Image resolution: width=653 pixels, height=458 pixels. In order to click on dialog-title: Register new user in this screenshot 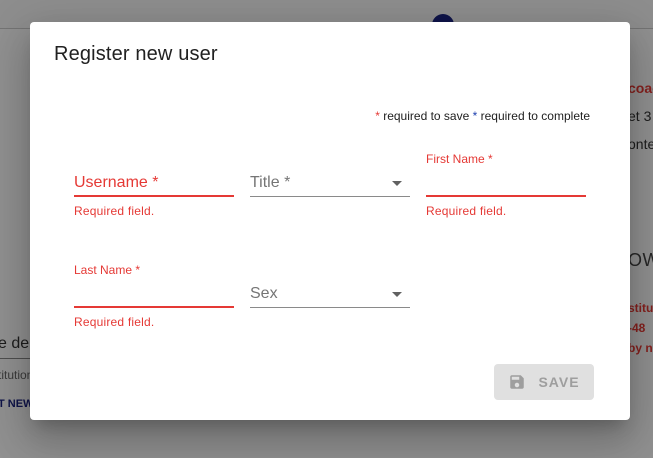, I will do `click(136, 54)`.